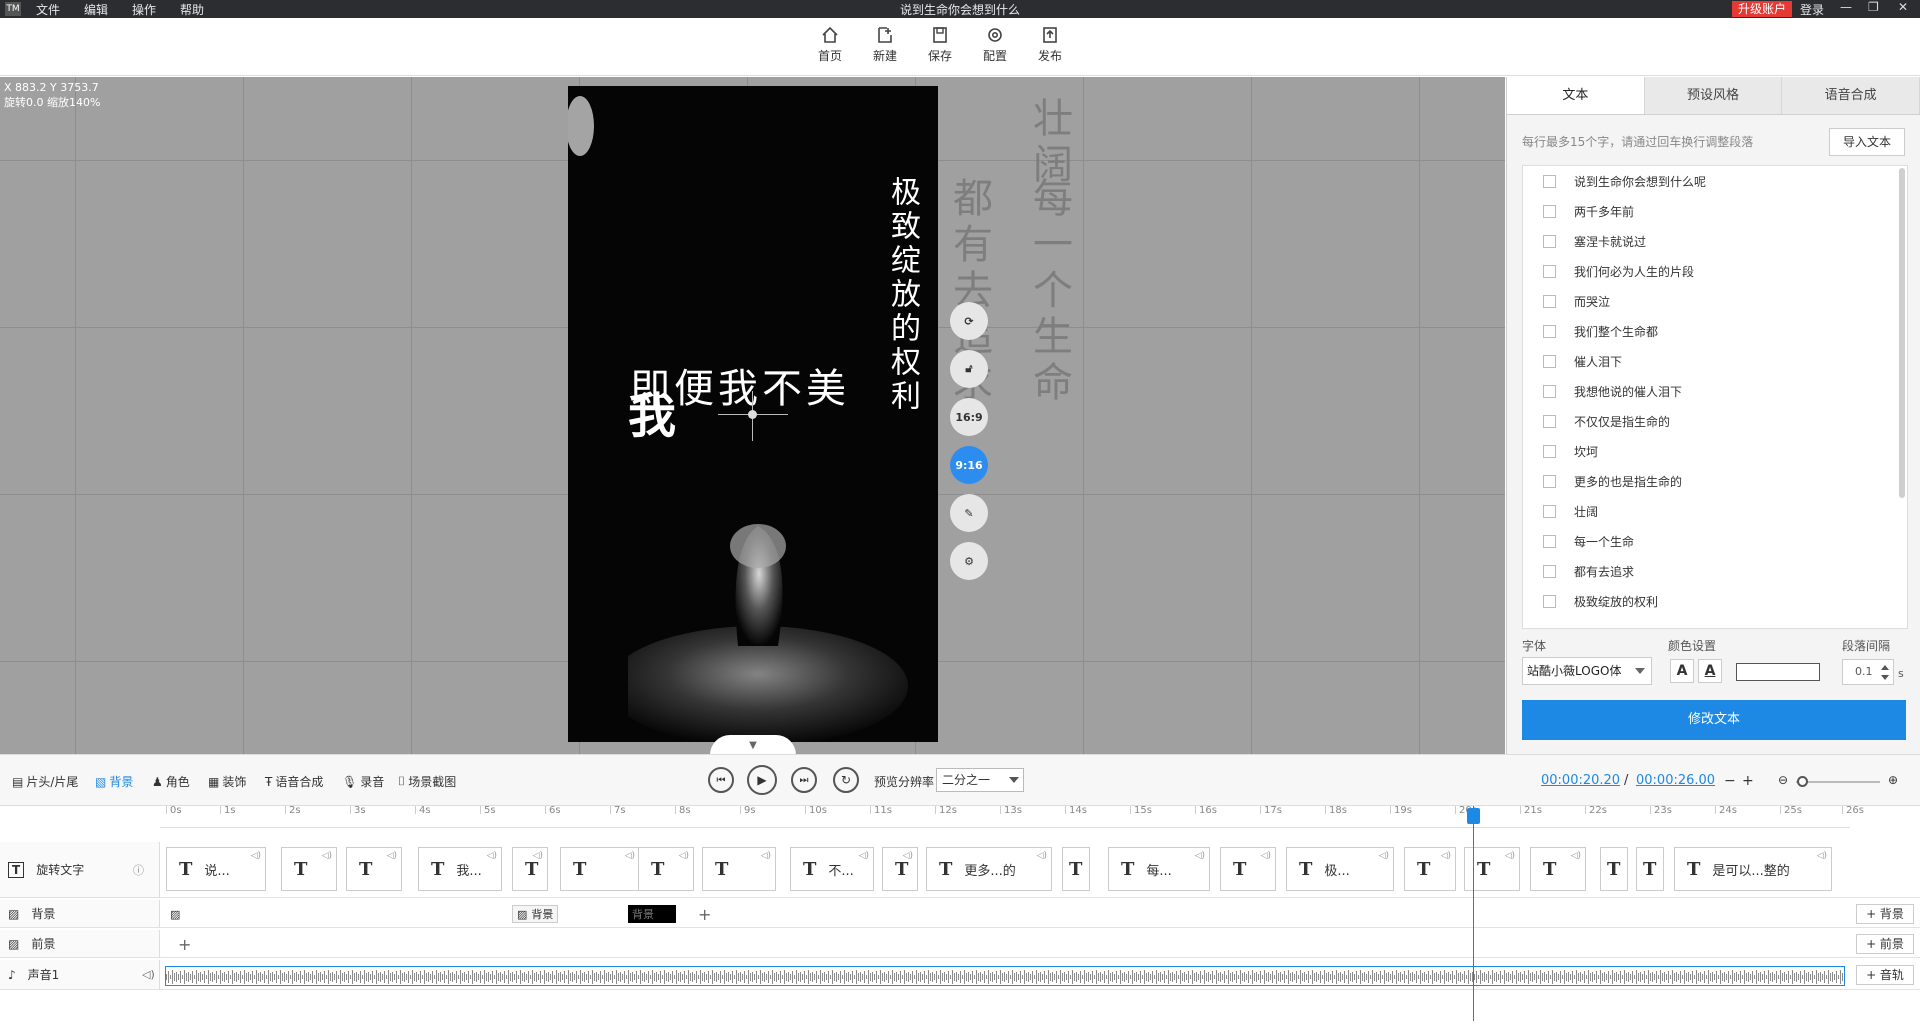 Image resolution: width=1920 pixels, height=1027 pixels. What do you see at coordinates (1715, 301) in the screenshot?
I see `list-item: 而哭泣` at bounding box center [1715, 301].